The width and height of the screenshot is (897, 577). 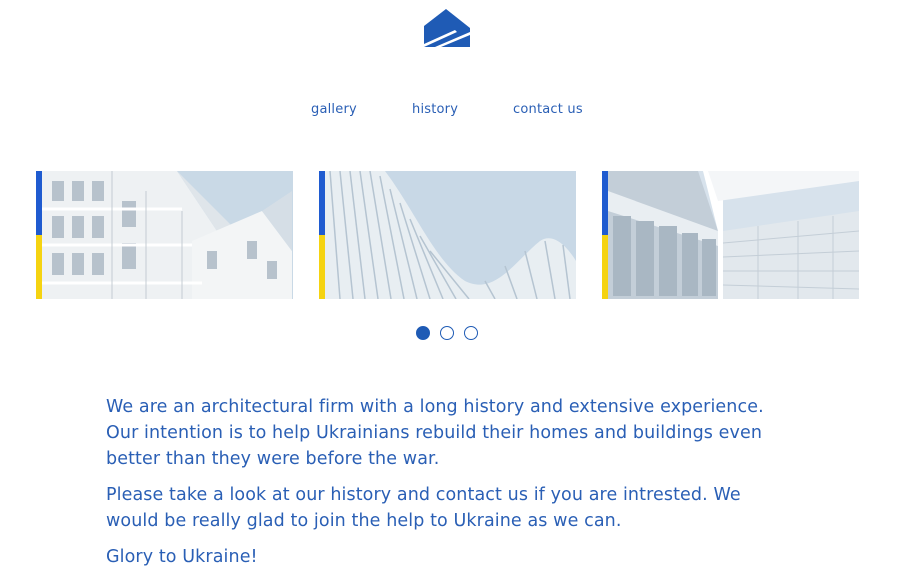 What do you see at coordinates (733, 235) in the screenshot?
I see `glass-skyscraper-photo` at bounding box center [733, 235].